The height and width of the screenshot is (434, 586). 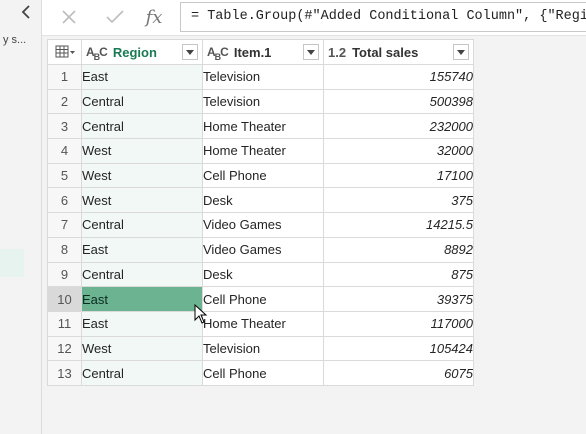 I want to click on column-header-region: ABC Region, so click(x=142, y=52).